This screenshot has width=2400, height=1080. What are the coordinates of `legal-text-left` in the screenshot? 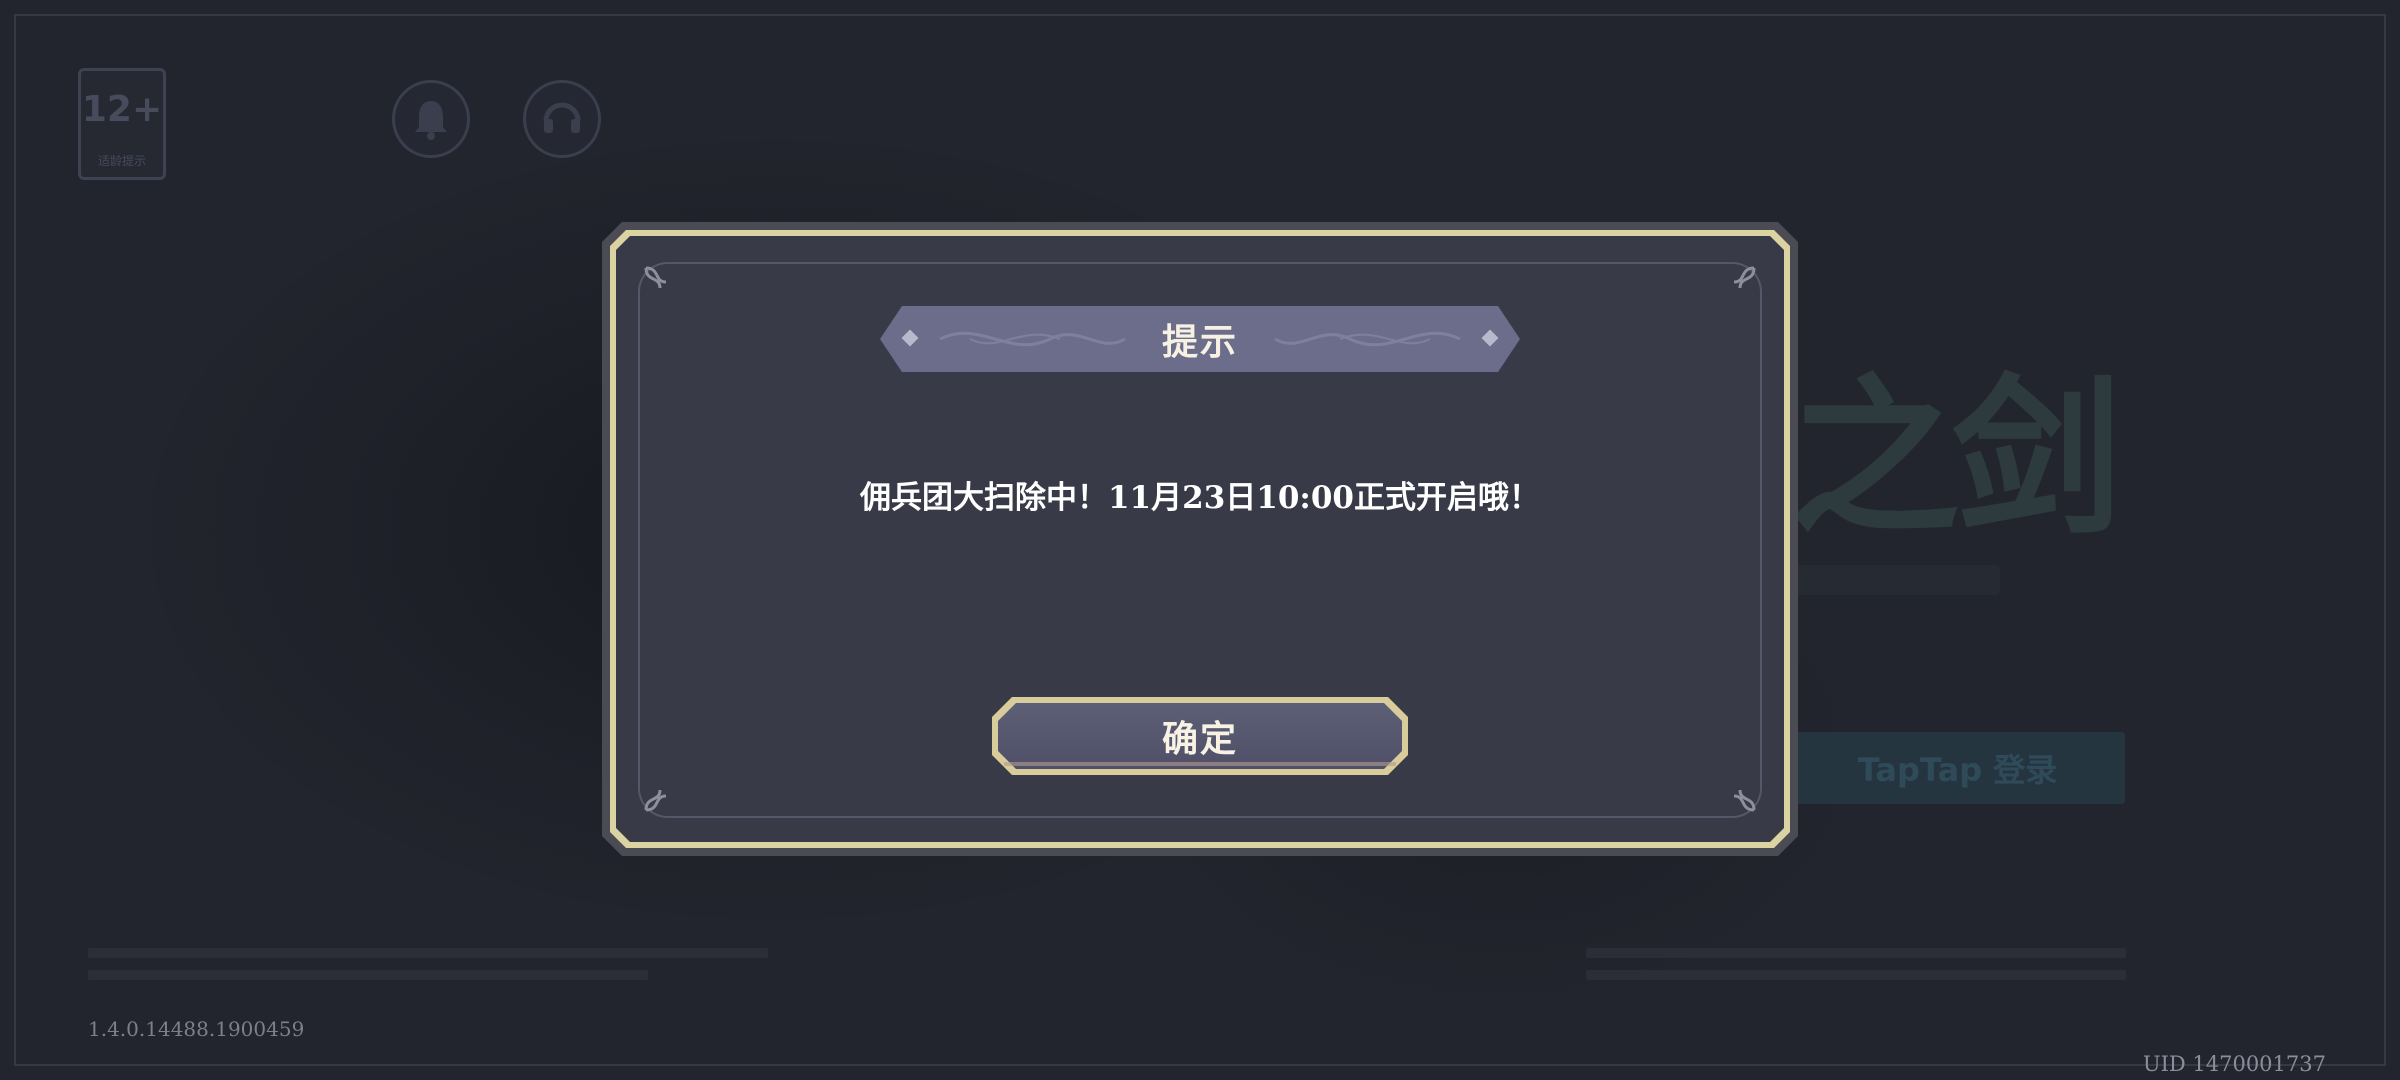 It's located at (438, 977).